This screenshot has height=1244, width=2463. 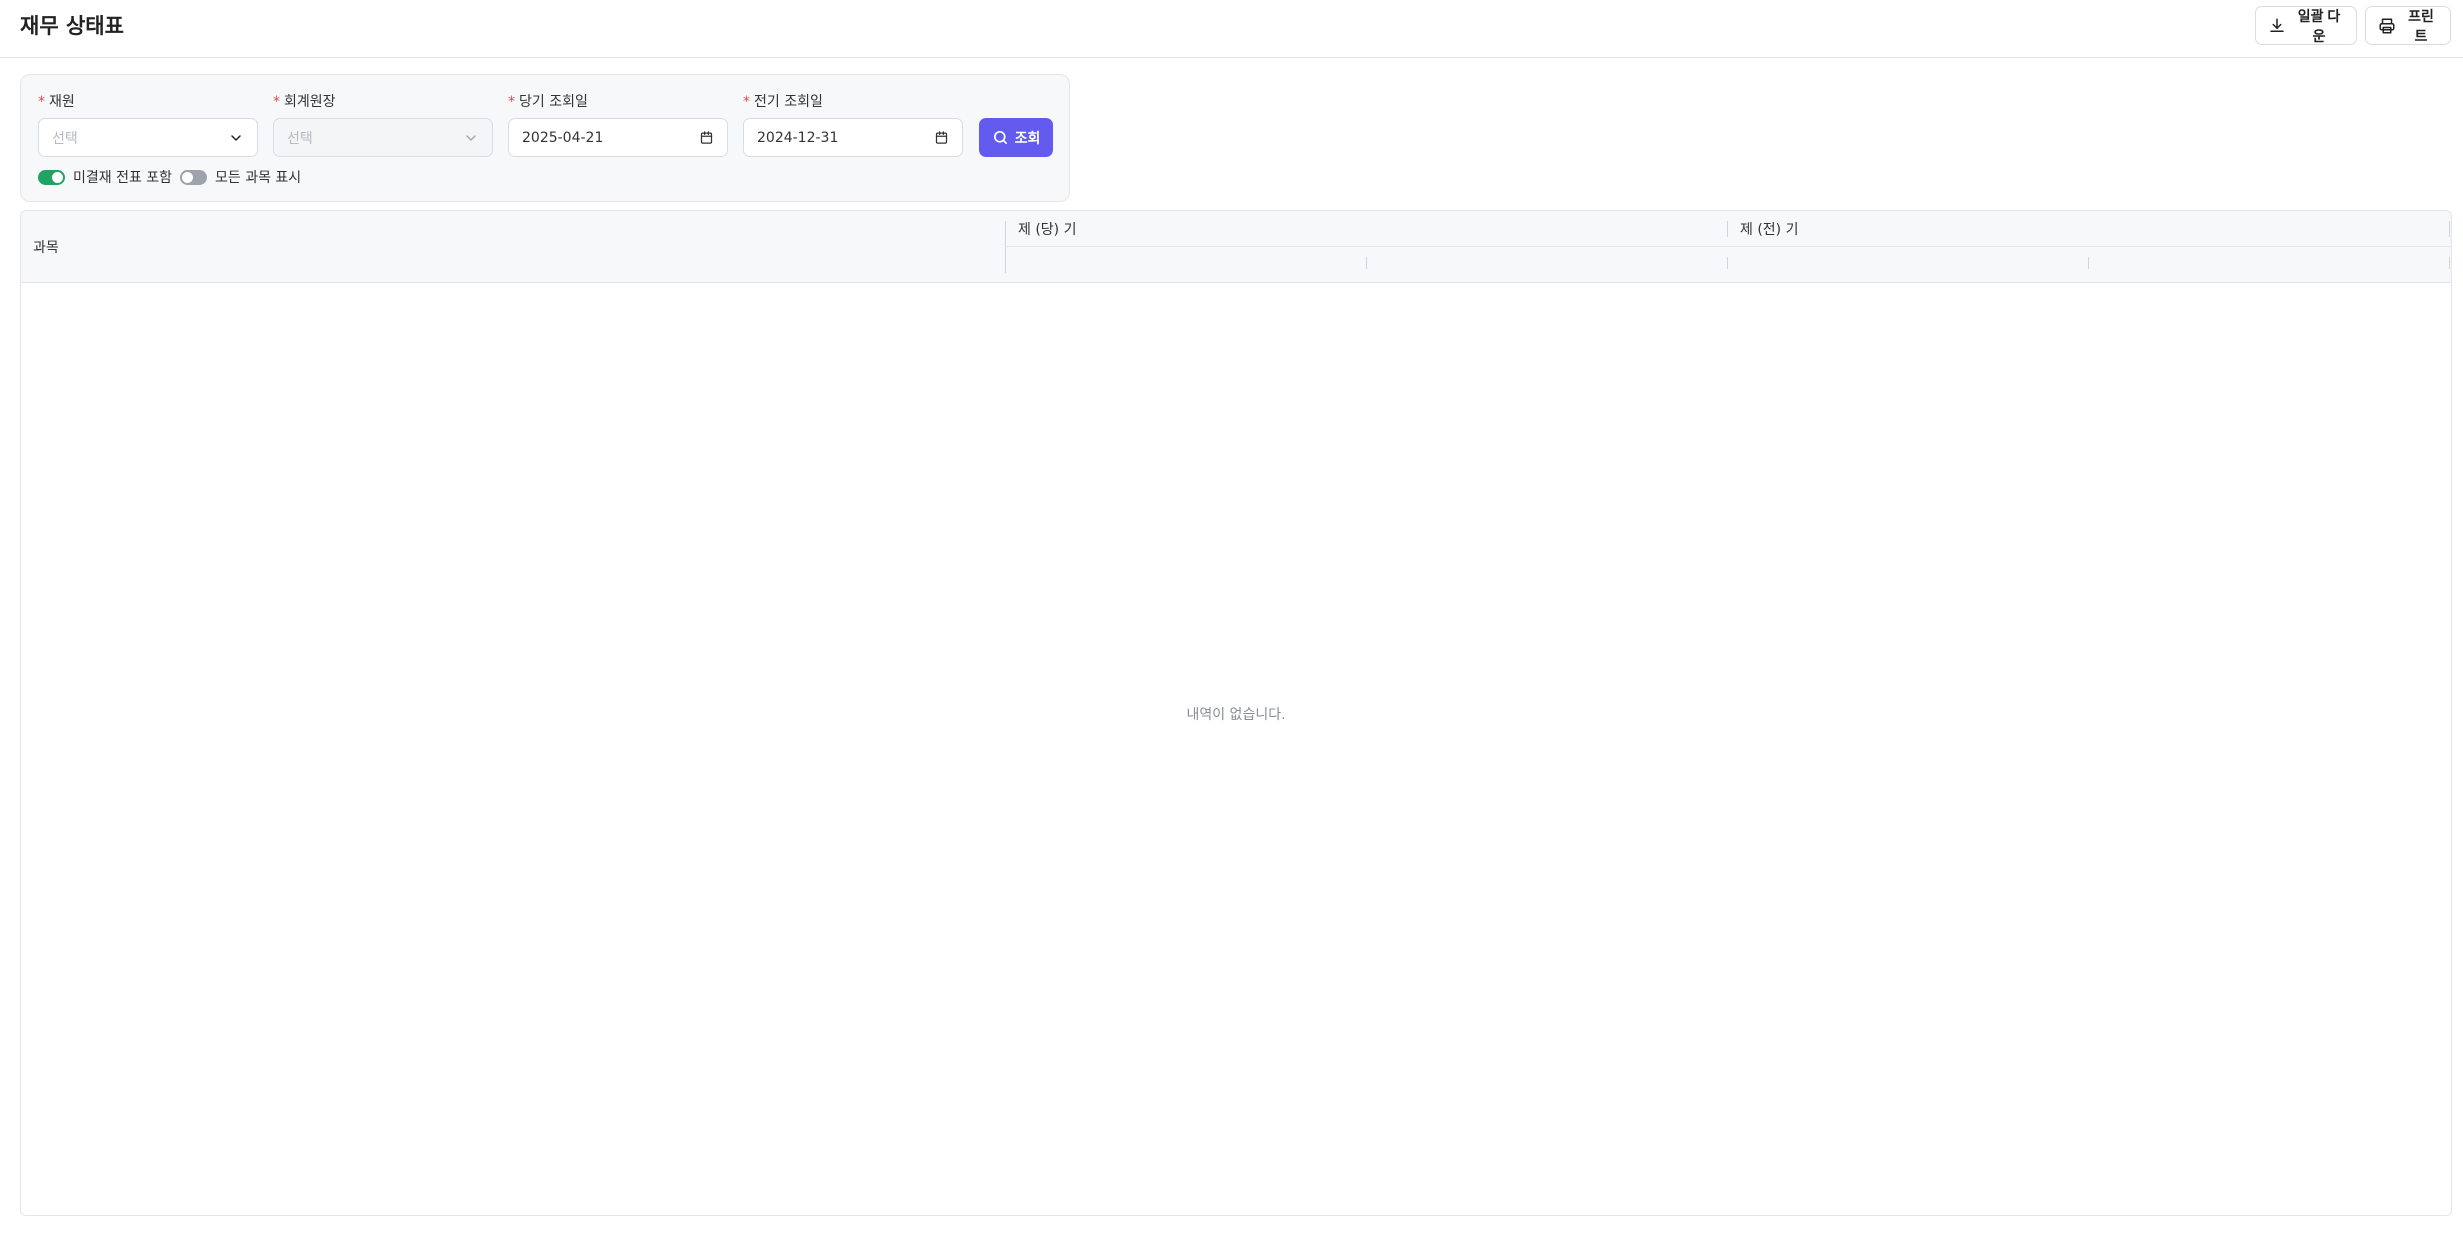 What do you see at coordinates (46, 247) in the screenshot?
I see `column-header-subject: 과목` at bounding box center [46, 247].